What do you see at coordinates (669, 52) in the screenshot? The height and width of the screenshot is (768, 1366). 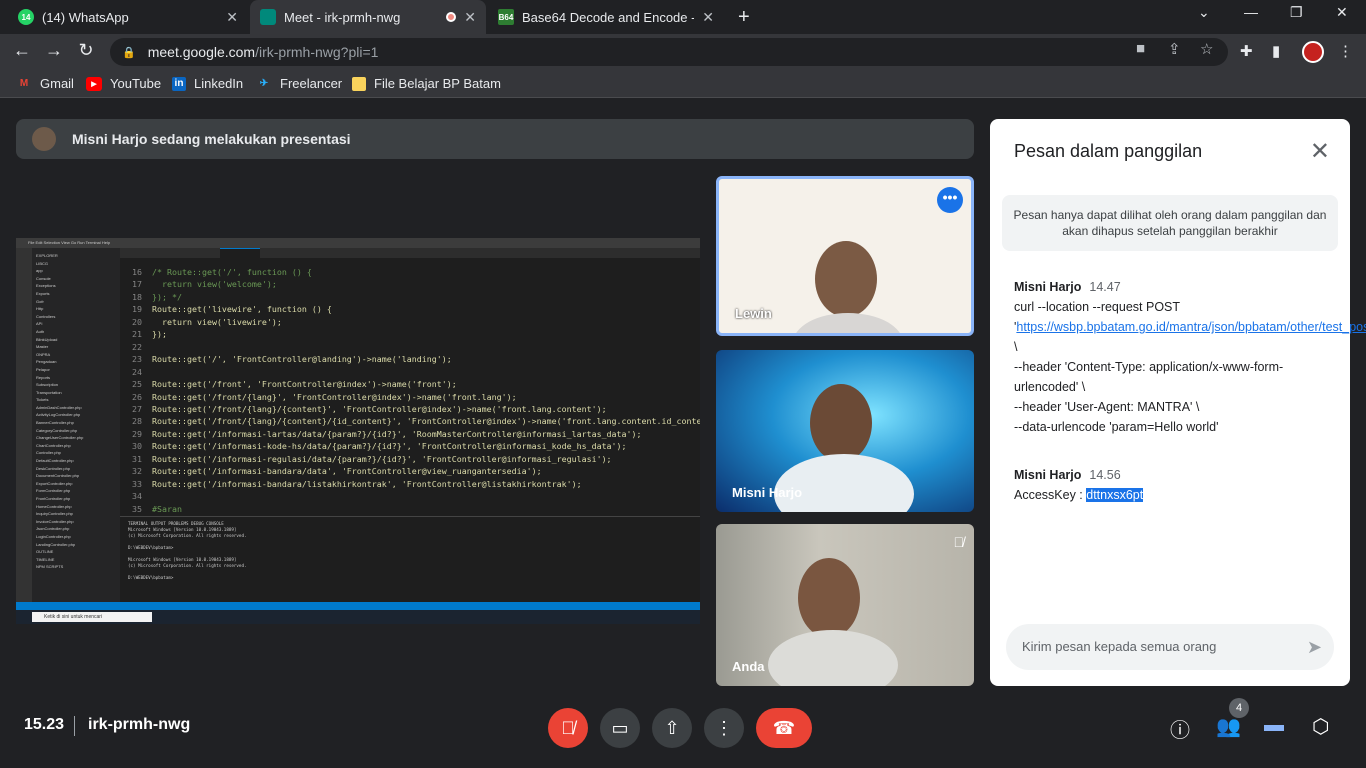 I see `address-bar: 🔒 meet.google.com/irk-prmh-nwg?pli=1` at bounding box center [669, 52].